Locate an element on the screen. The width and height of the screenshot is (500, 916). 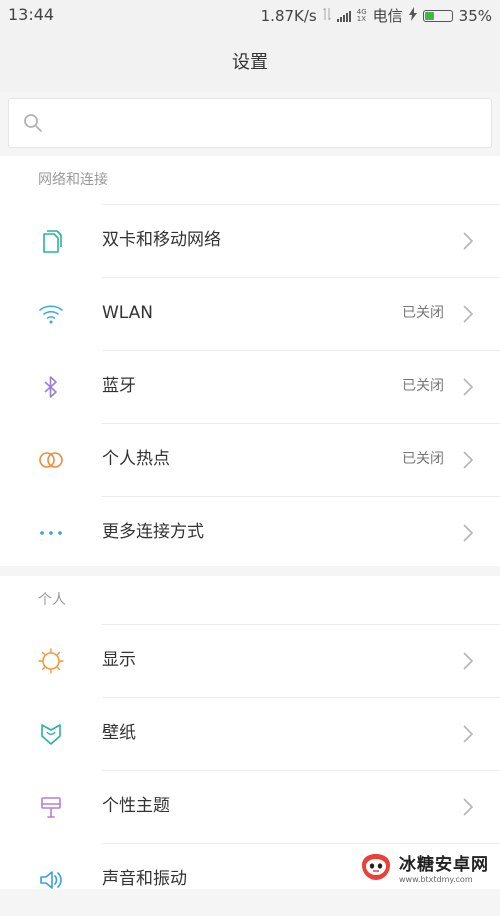
item-label: WLAN is located at coordinates (128, 313).